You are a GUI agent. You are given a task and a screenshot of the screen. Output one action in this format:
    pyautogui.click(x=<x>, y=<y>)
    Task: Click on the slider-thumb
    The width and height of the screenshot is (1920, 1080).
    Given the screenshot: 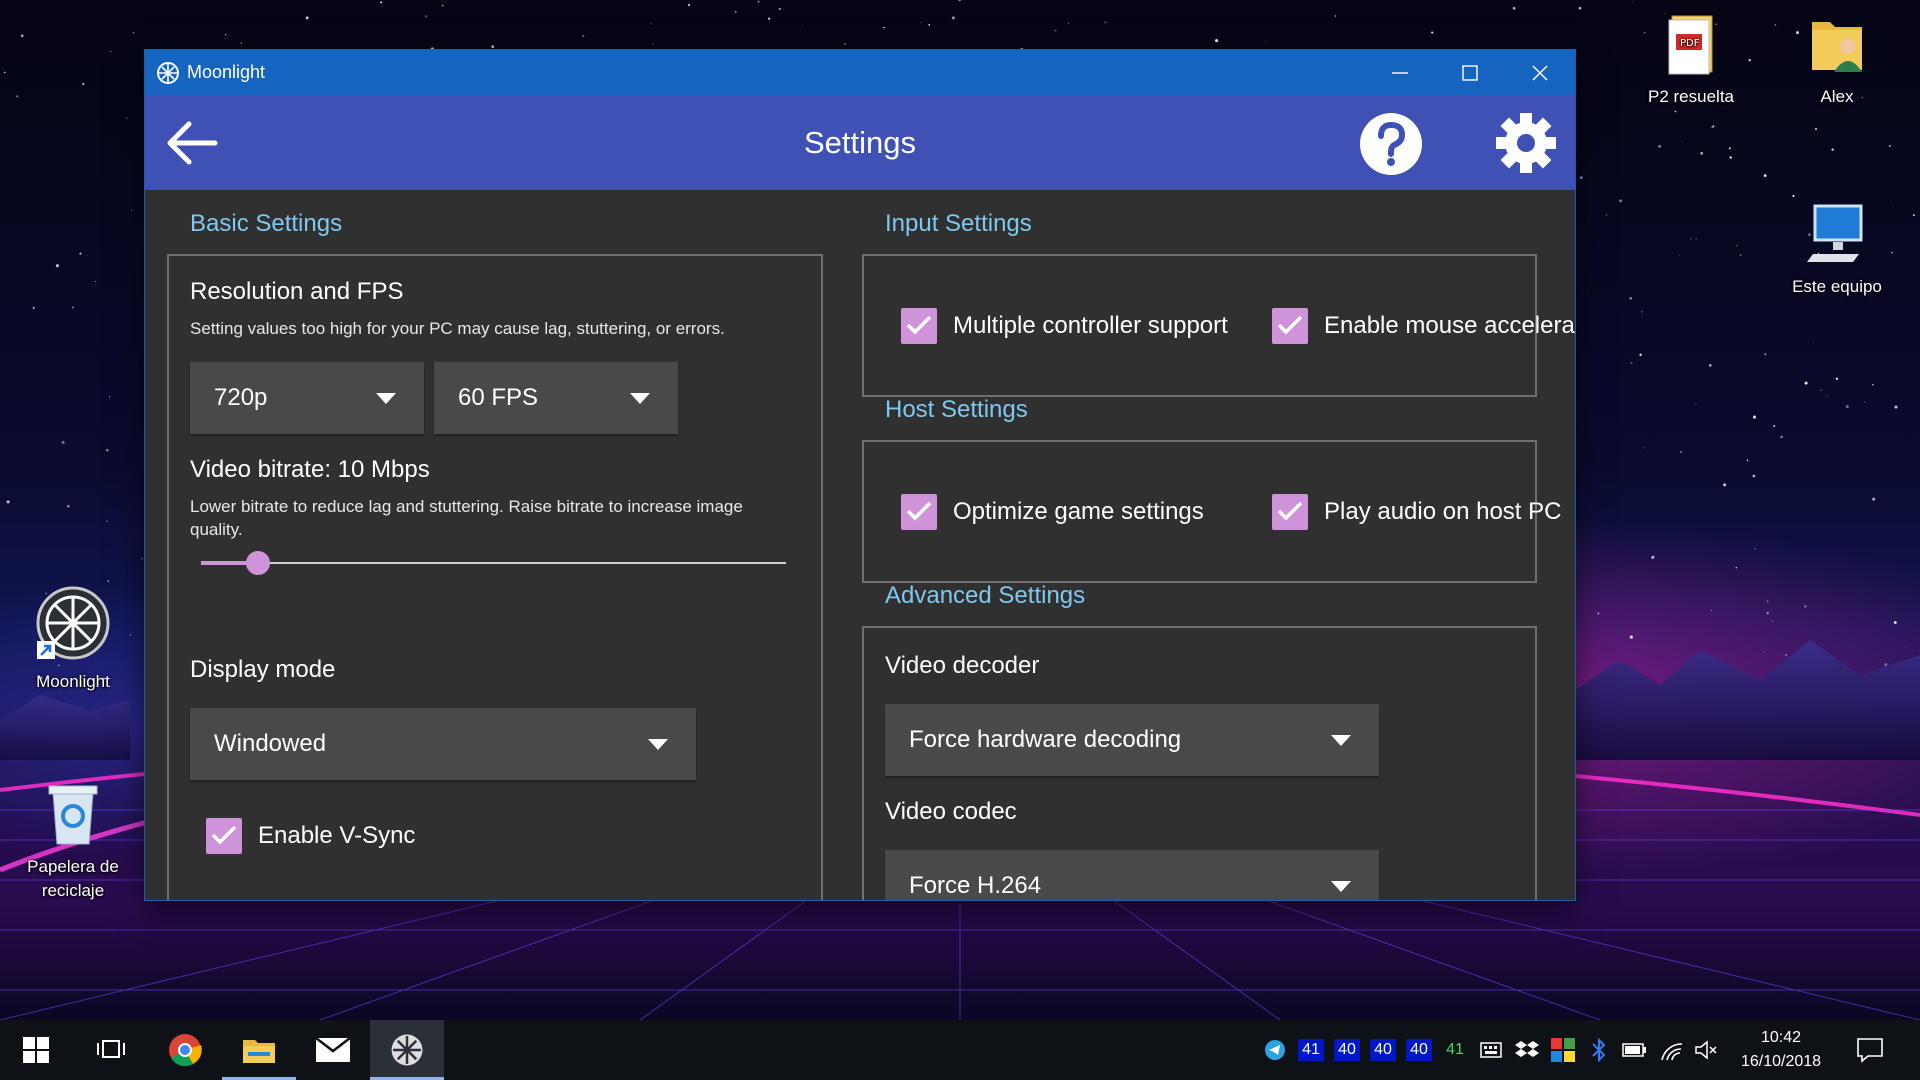 What is the action you would take?
    pyautogui.click(x=258, y=563)
    